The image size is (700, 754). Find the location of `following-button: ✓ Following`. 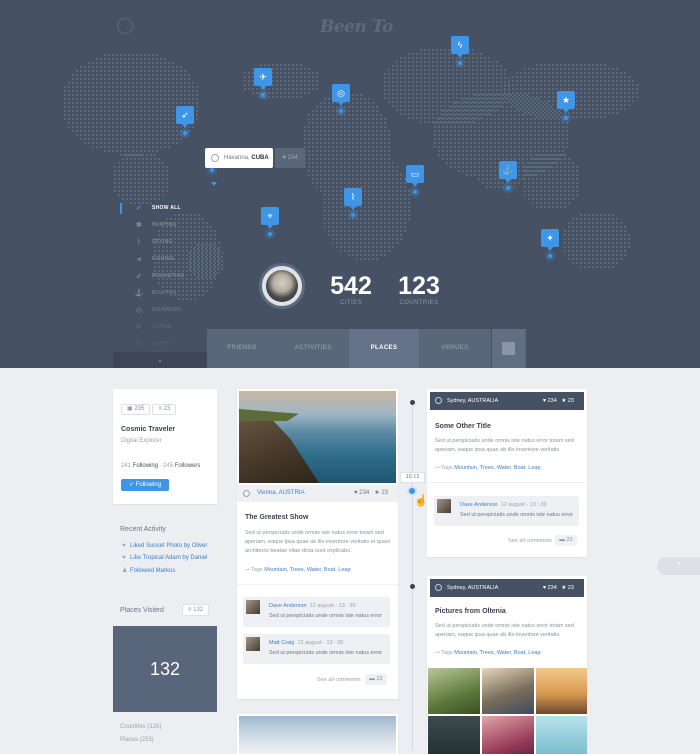

following-button: ✓ Following is located at coordinates (145, 485).